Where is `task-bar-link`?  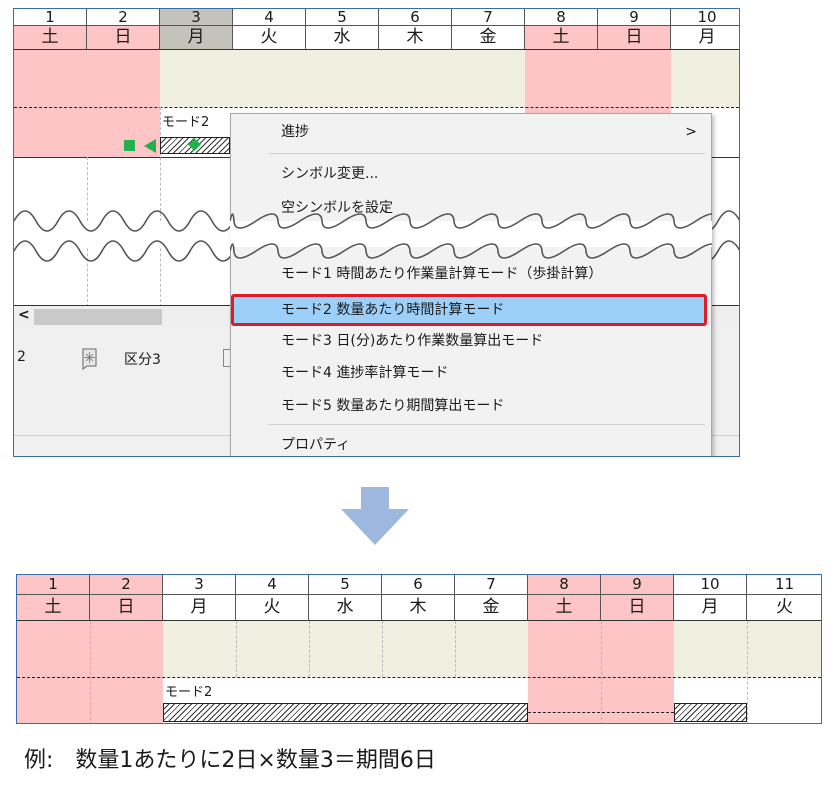 task-bar-link is located at coordinates (601, 712).